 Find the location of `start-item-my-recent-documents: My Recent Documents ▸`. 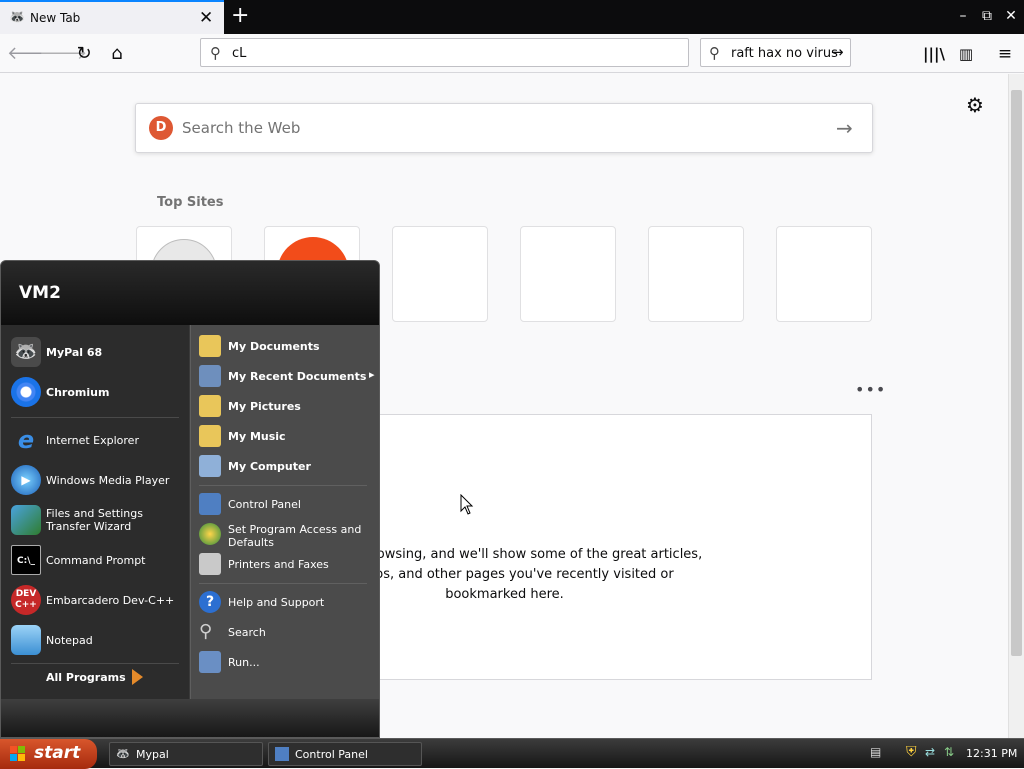

start-item-my-recent-documents: My Recent Documents ▸ is located at coordinates (288, 376).